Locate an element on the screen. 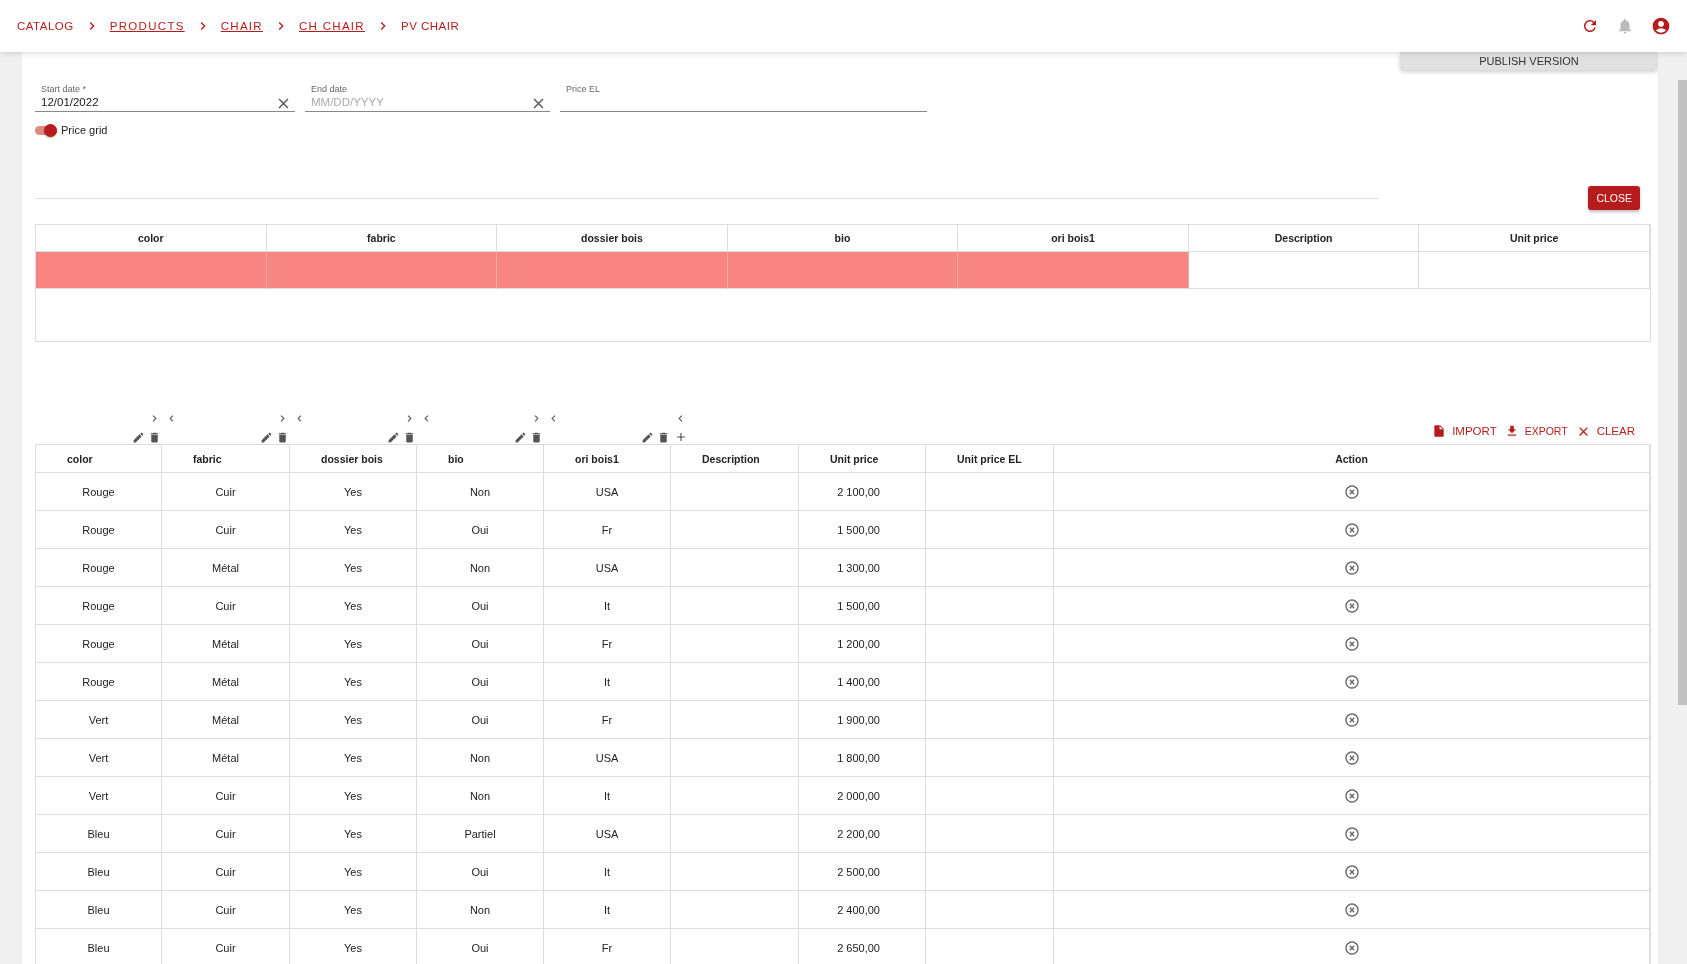 The height and width of the screenshot is (964, 1687). field-label: Price EL is located at coordinates (583, 89).